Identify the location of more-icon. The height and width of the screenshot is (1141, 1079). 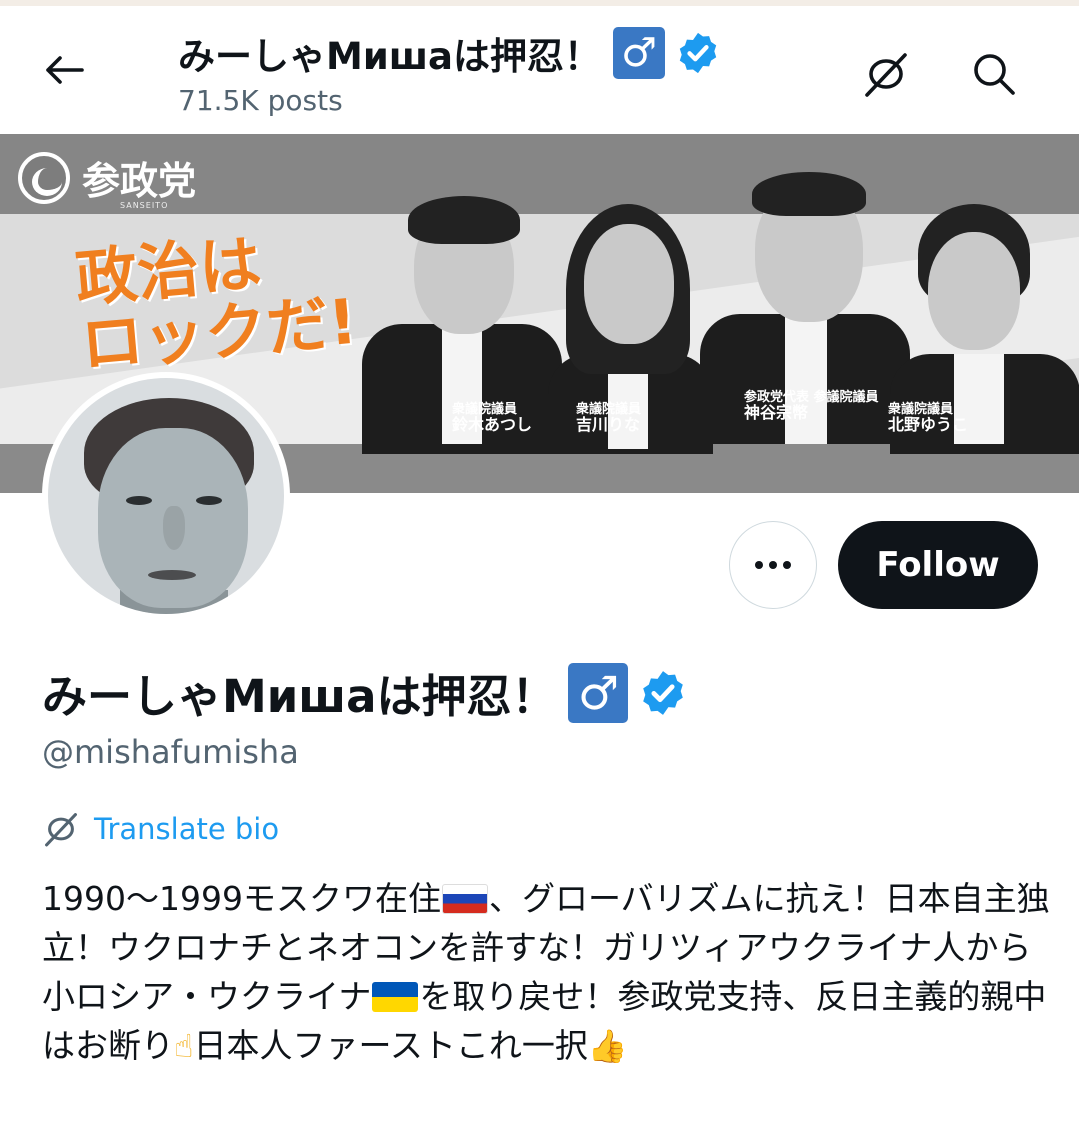
(773, 565).